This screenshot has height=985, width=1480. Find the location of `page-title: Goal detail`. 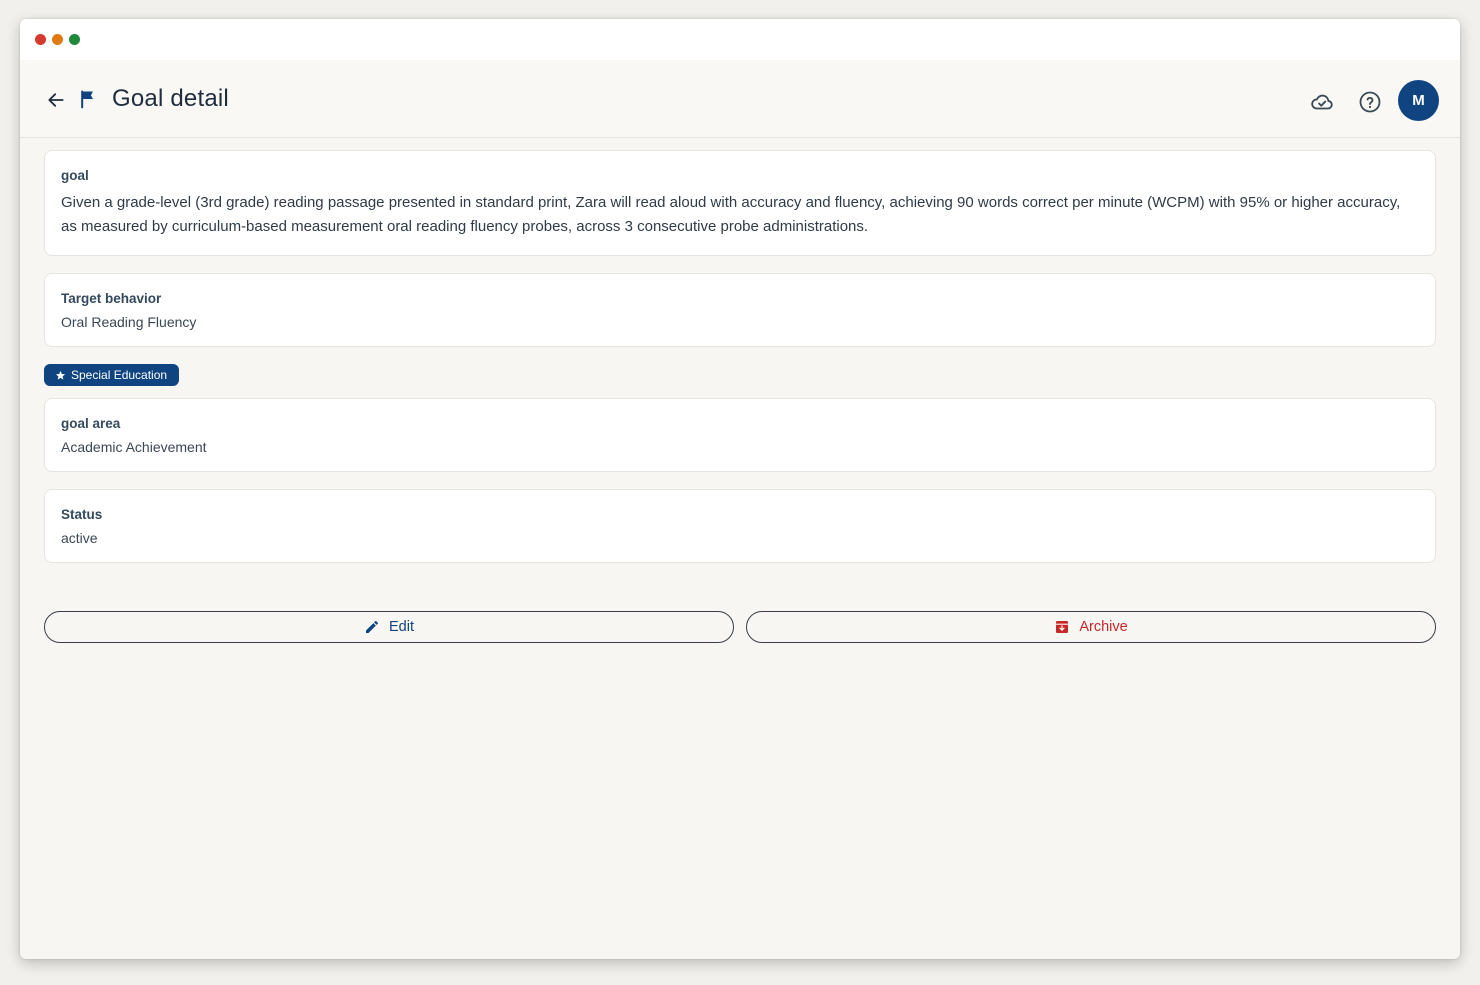

page-title: Goal detail is located at coordinates (170, 98).